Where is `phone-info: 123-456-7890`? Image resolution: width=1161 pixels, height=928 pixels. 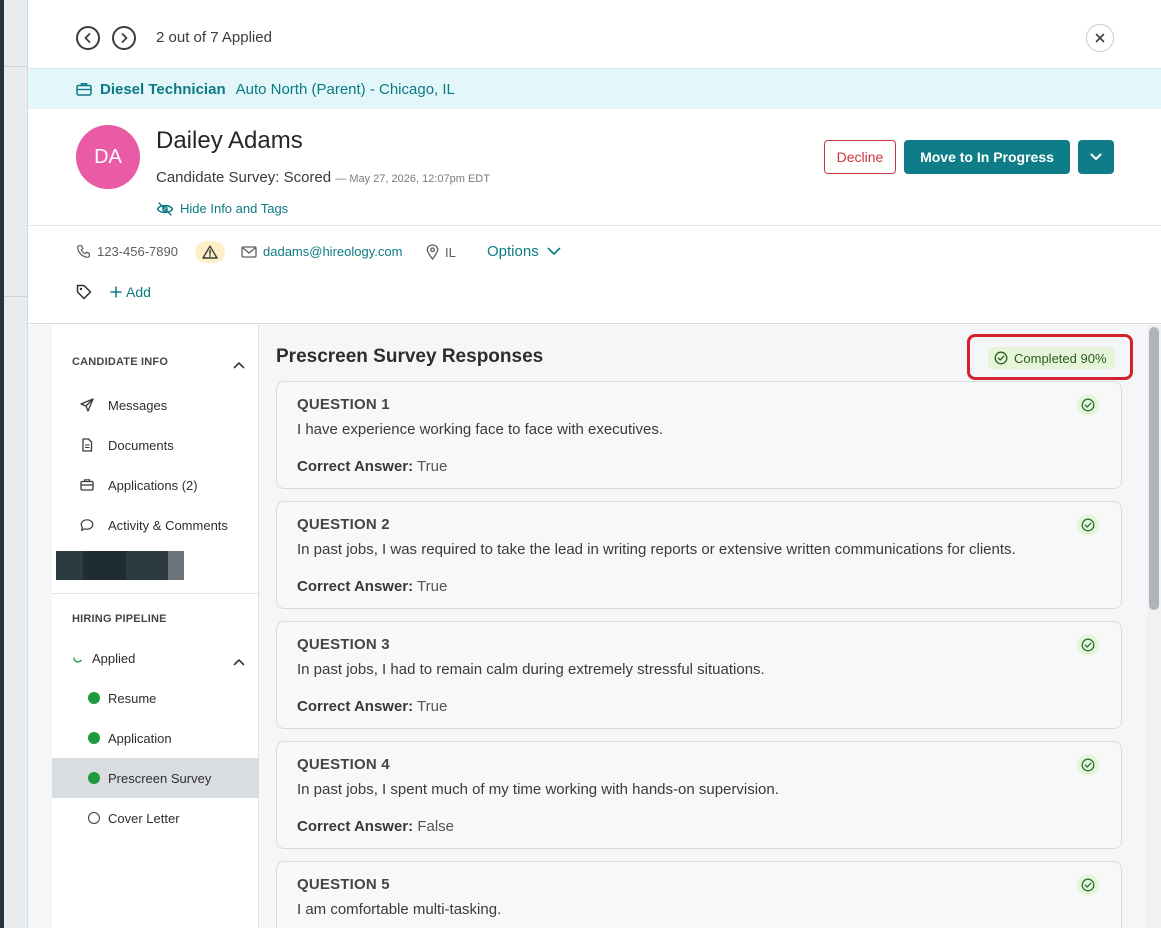 phone-info: 123-456-7890 is located at coordinates (127, 251).